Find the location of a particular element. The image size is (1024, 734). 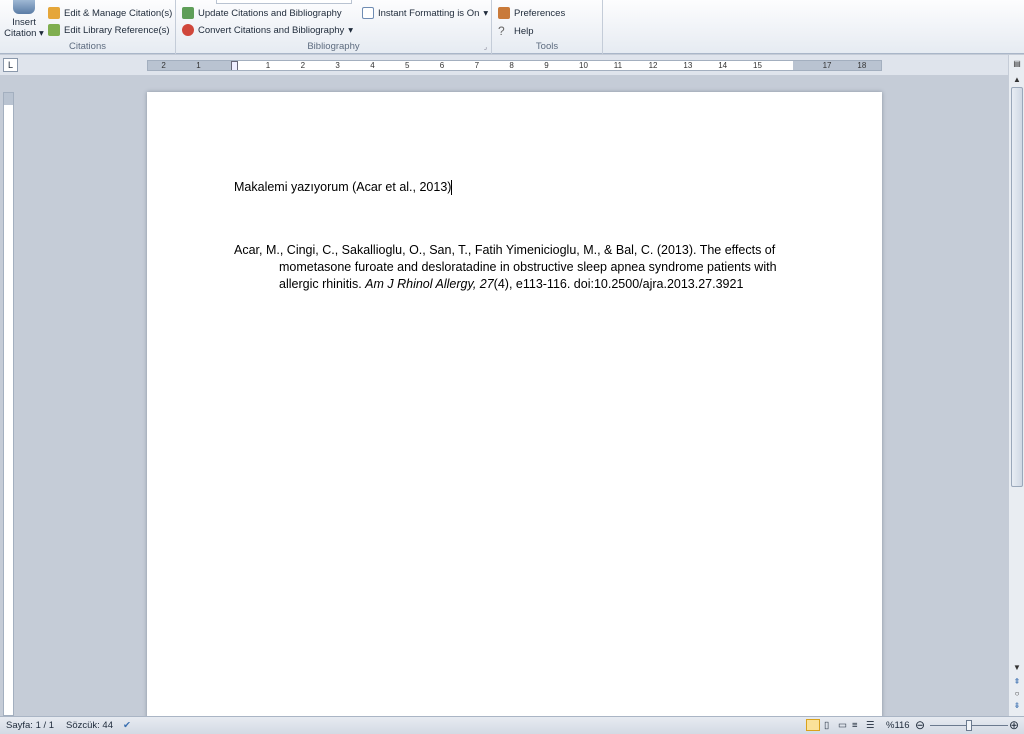

convert-icon is located at coordinates (188, 30).